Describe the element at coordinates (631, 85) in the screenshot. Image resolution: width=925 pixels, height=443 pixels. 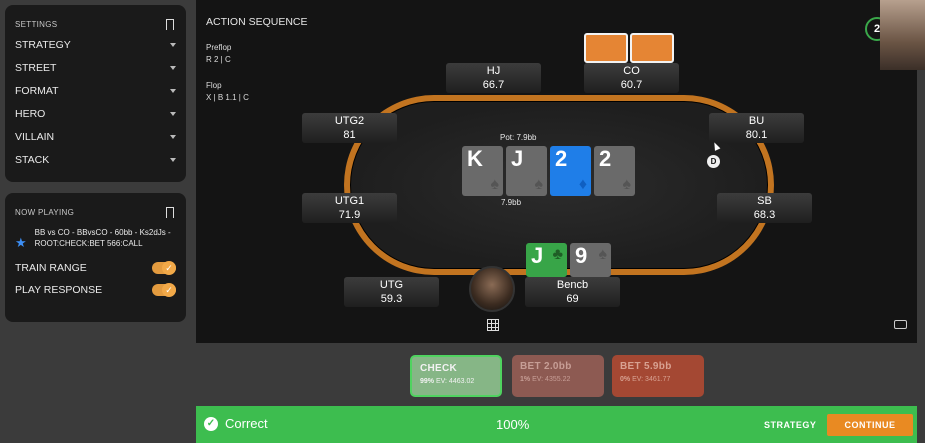
I see `seat-stack: 60.7` at that location.